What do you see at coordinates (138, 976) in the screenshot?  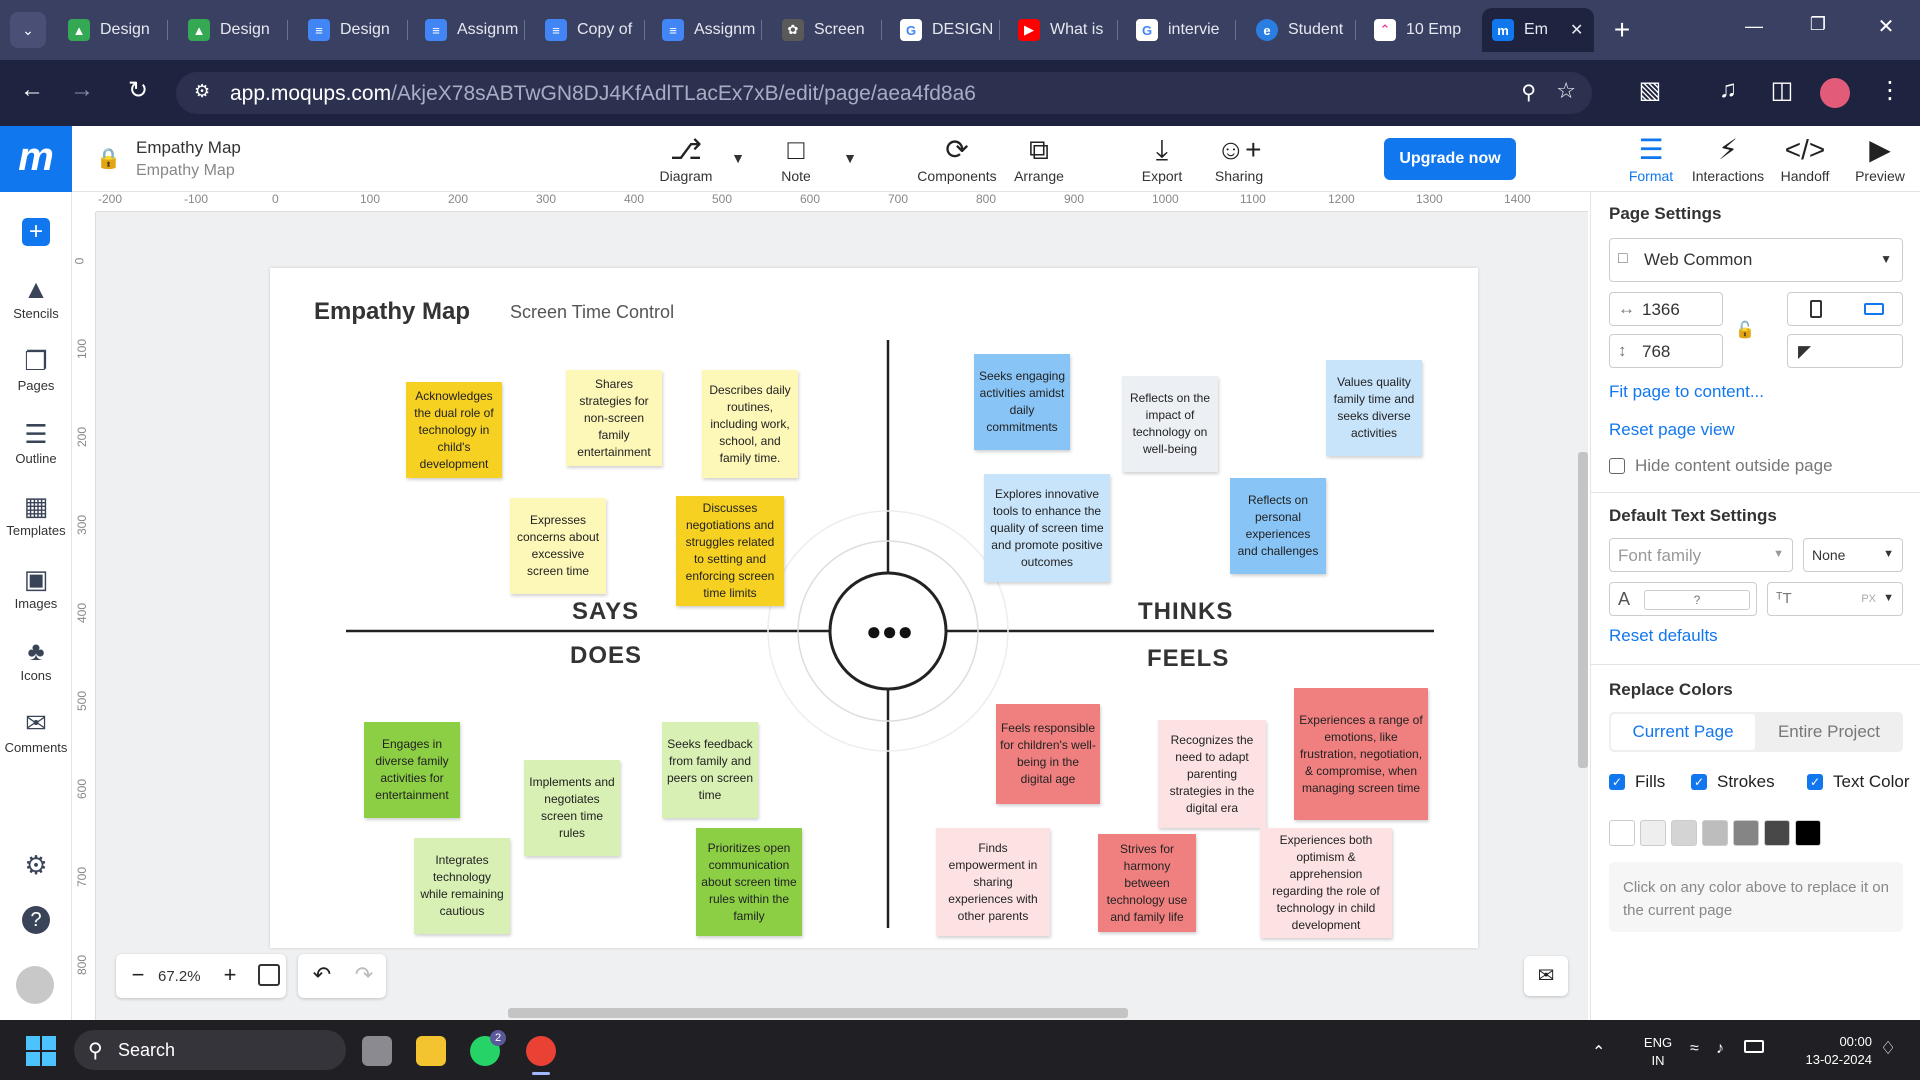 I see `zoom-out-button: −` at bounding box center [138, 976].